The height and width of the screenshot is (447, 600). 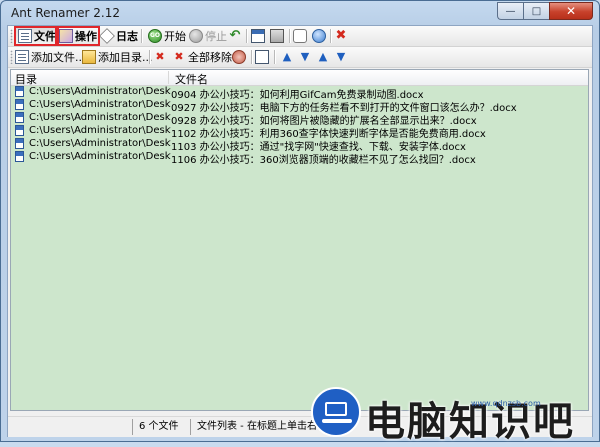 What do you see at coordinates (175, 36) in the screenshot?
I see `start-label: 开始` at bounding box center [175, 36].